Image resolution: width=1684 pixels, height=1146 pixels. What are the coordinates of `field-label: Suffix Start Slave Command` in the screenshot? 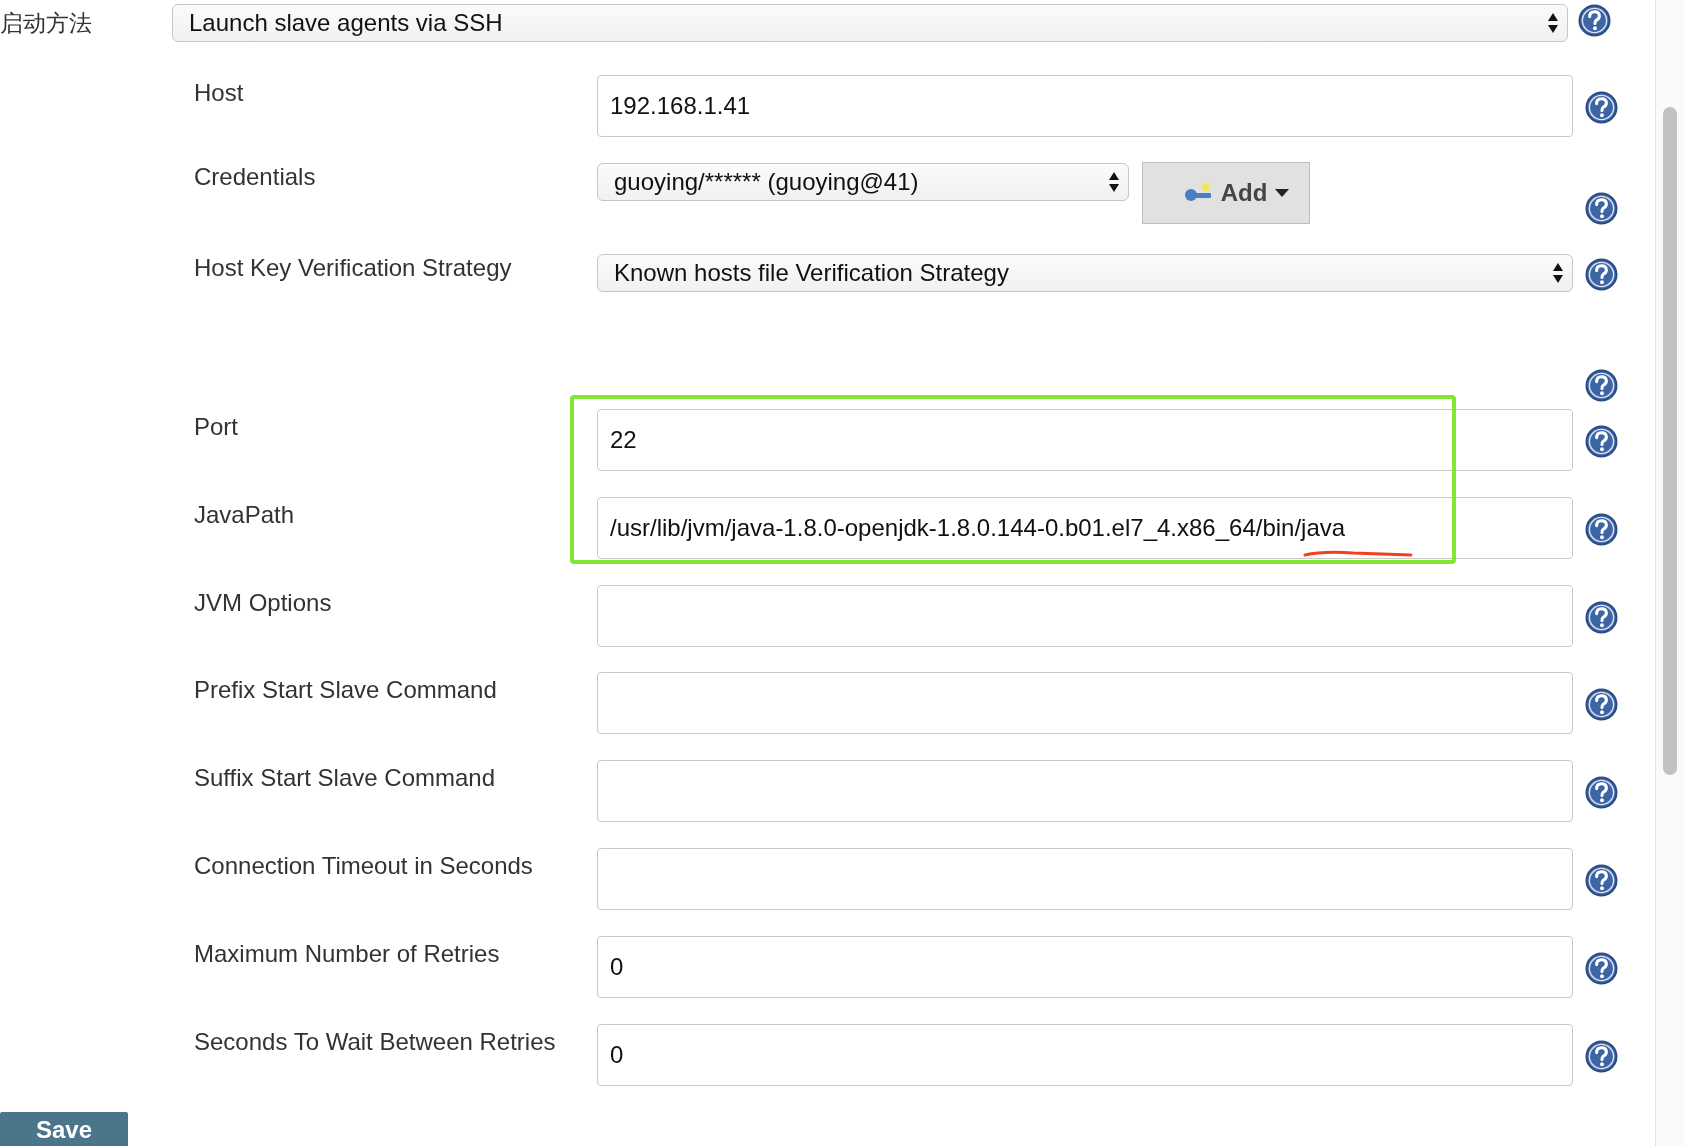 It's located at (345, 778).